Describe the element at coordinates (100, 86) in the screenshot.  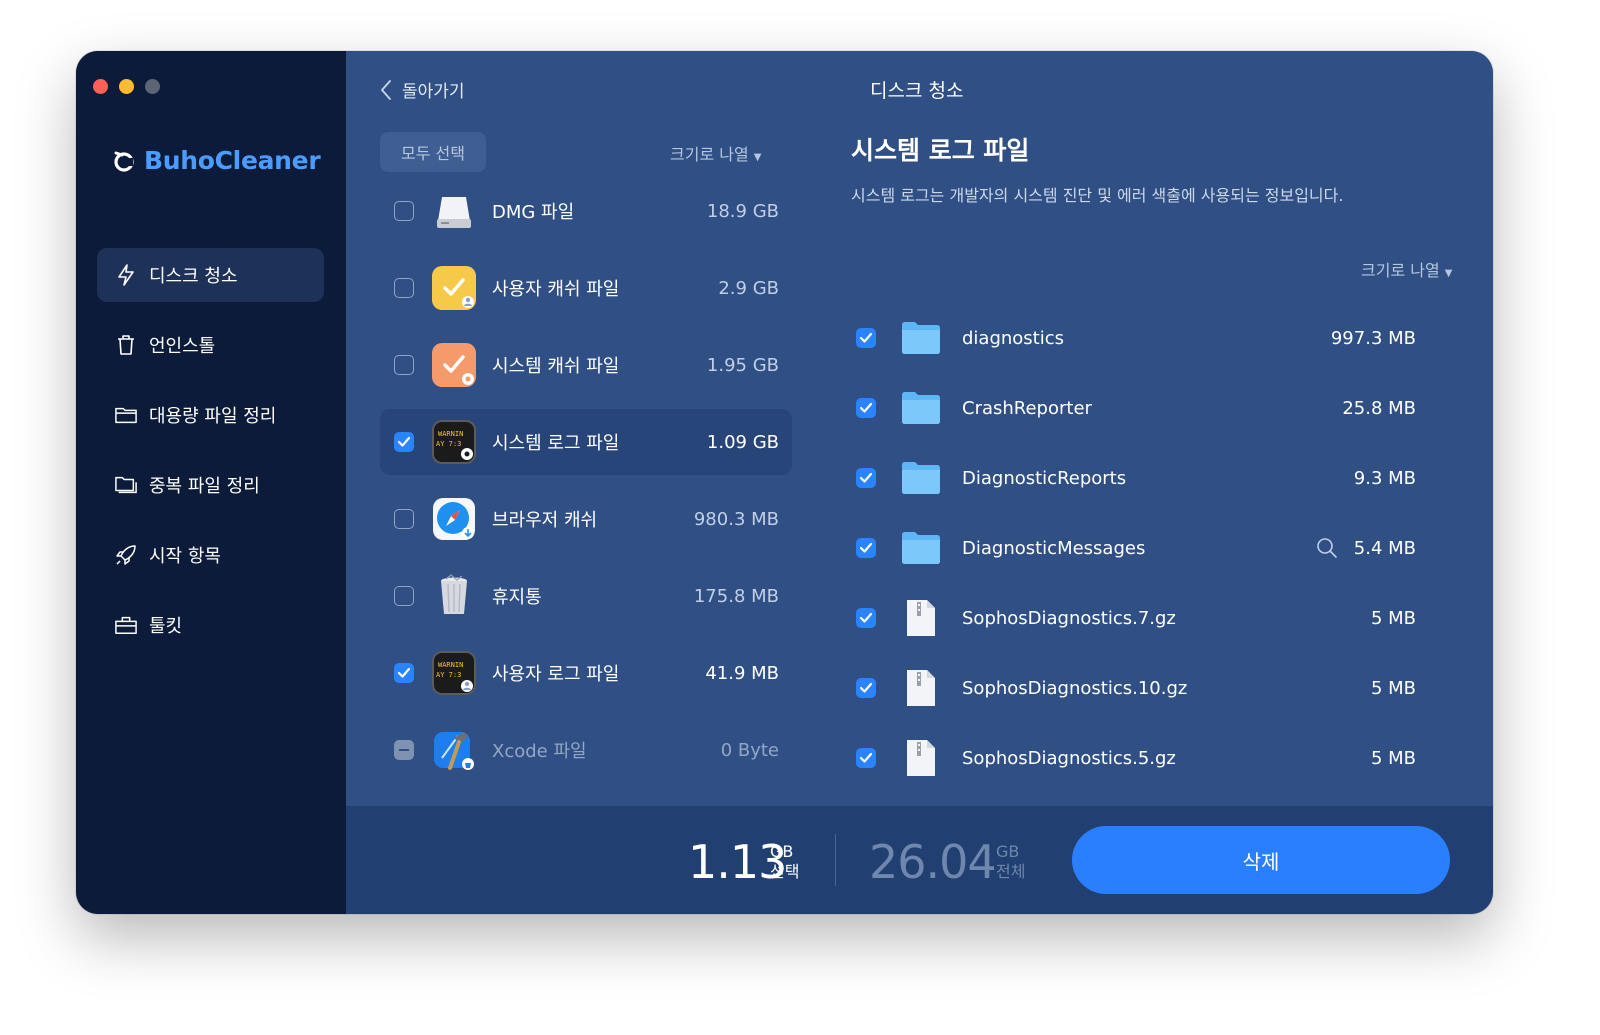
I see `close-window-button` at that location.